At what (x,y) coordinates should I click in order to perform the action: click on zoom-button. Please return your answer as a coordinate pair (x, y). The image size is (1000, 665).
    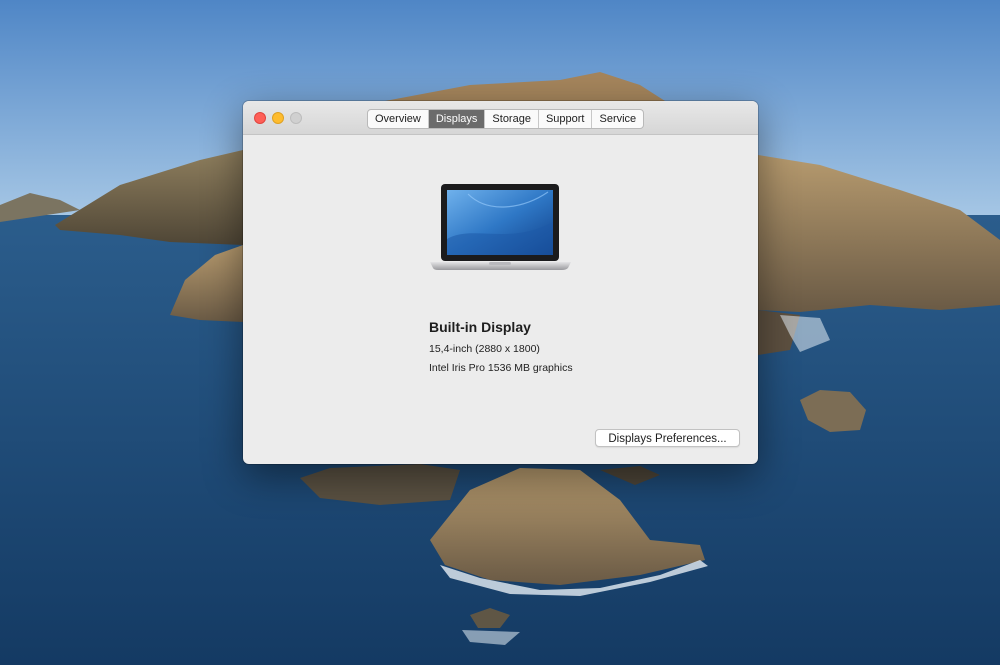
    Looking at the image, I should click on (296, 118).